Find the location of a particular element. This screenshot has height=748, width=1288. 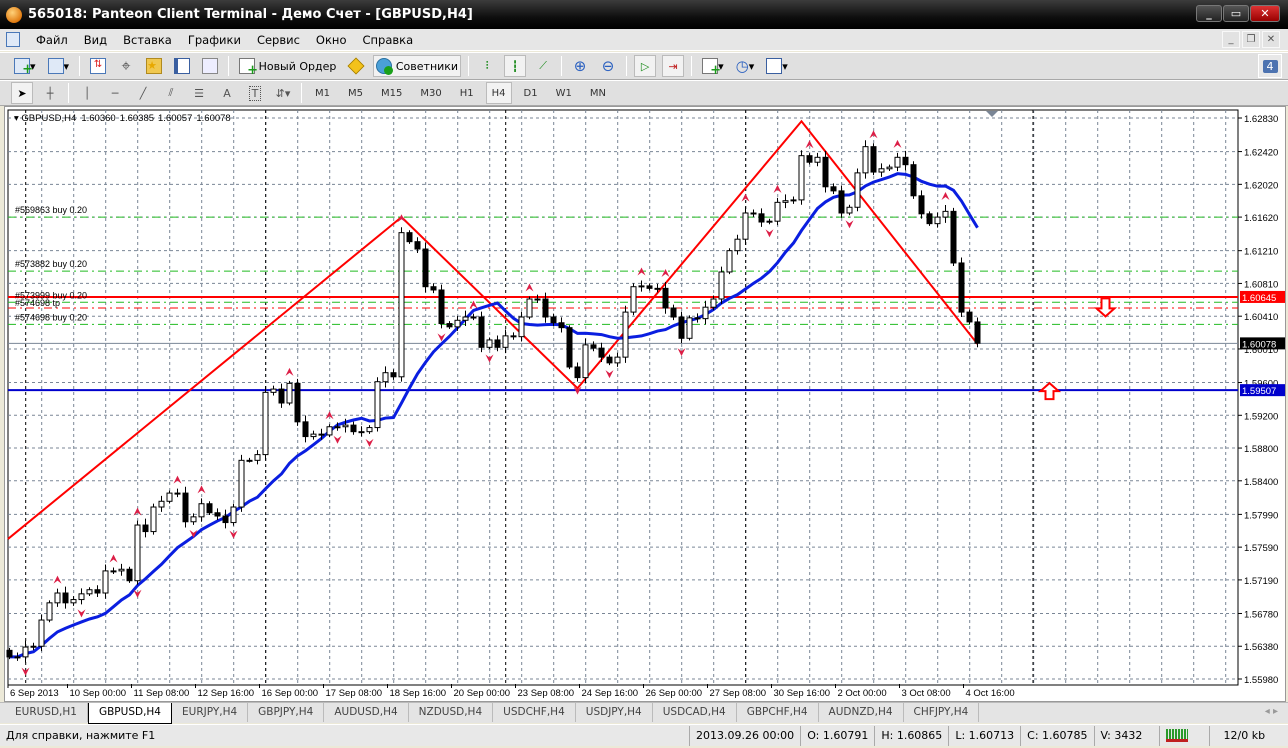

expert-advisors-button: Советники is located at coordinates (417, 66).